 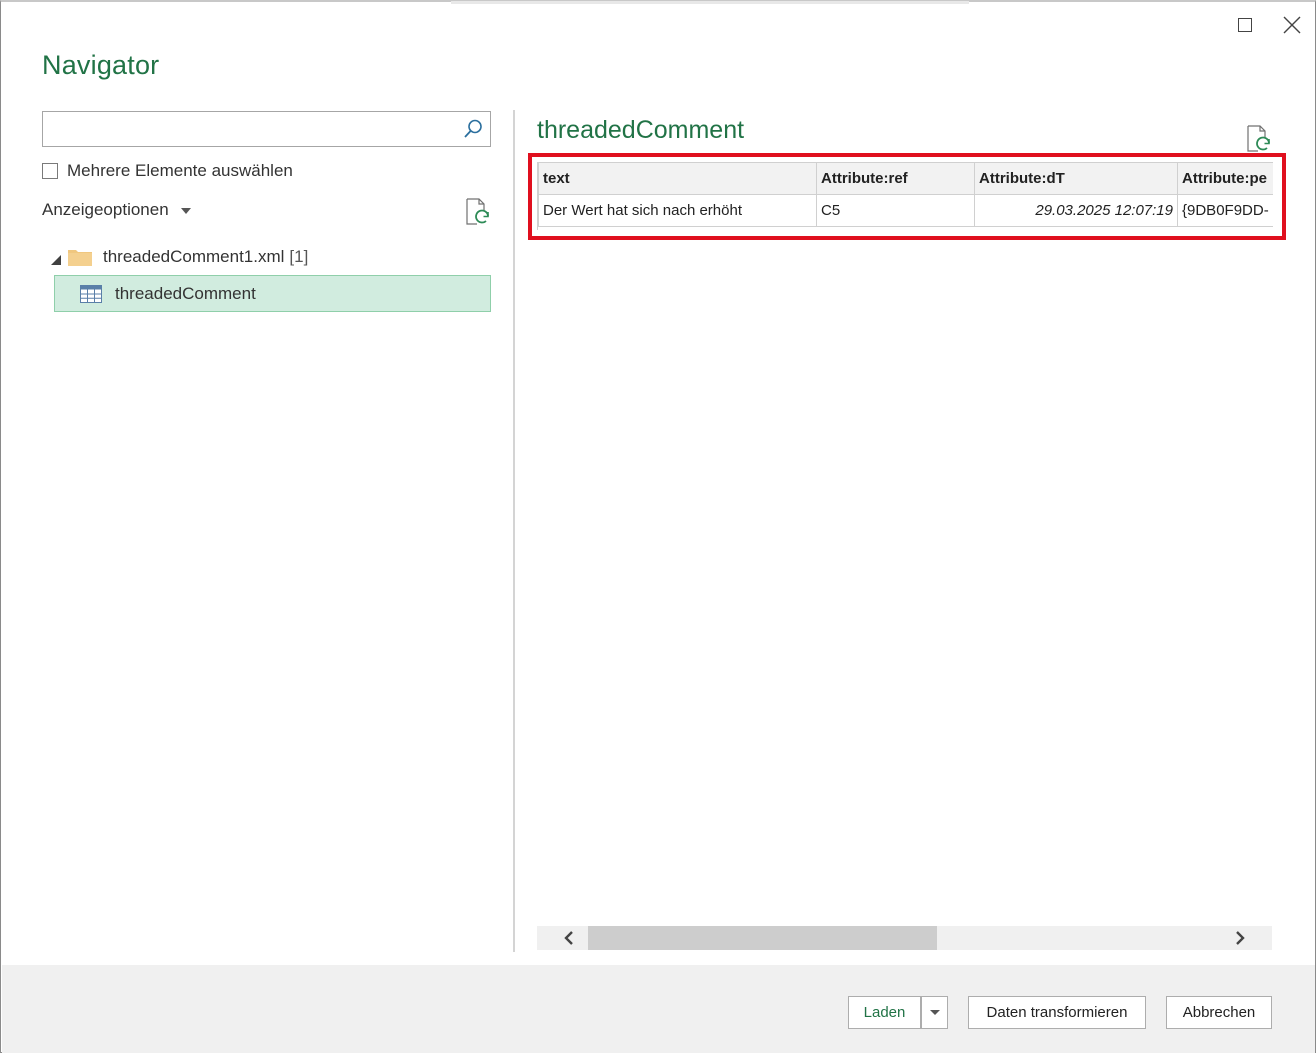 I want to click on load-button-label: Laden, so click(x=884, y=1012).